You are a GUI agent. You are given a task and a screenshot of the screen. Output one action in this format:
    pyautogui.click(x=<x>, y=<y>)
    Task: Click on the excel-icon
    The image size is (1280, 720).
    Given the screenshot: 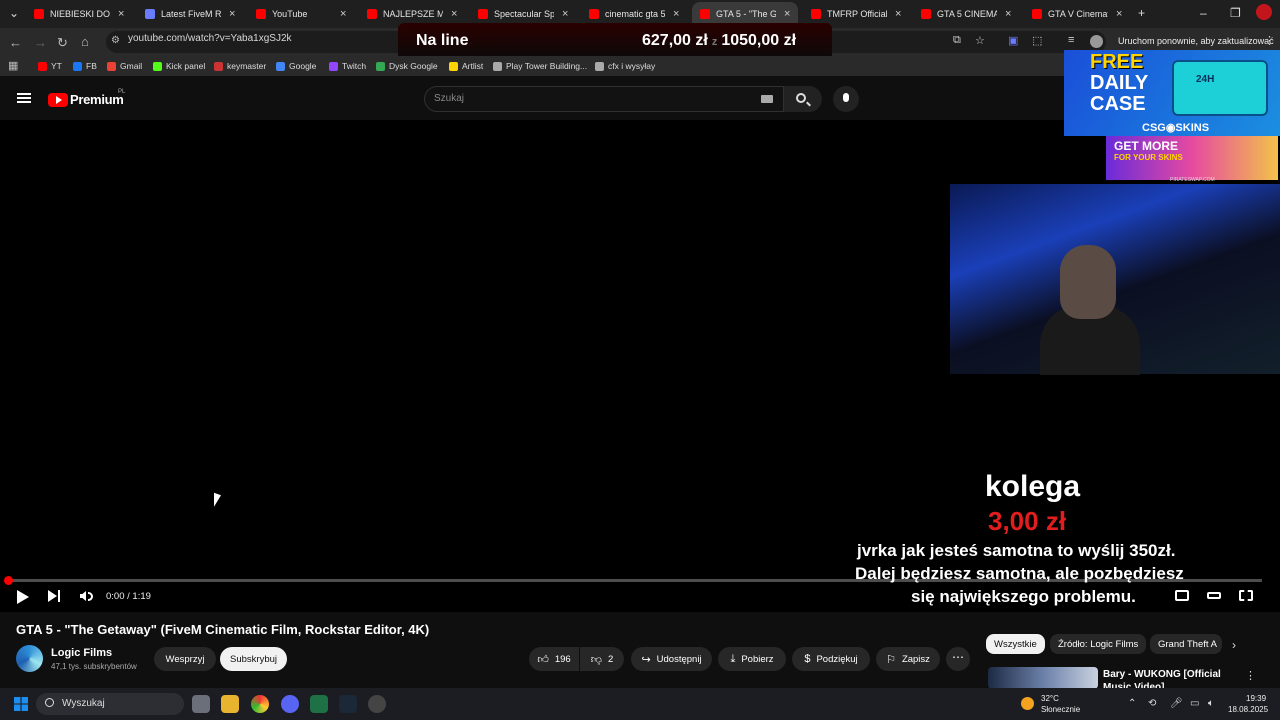 What is the action you would take?
    pyautogui.click(x=319, y=704)
    